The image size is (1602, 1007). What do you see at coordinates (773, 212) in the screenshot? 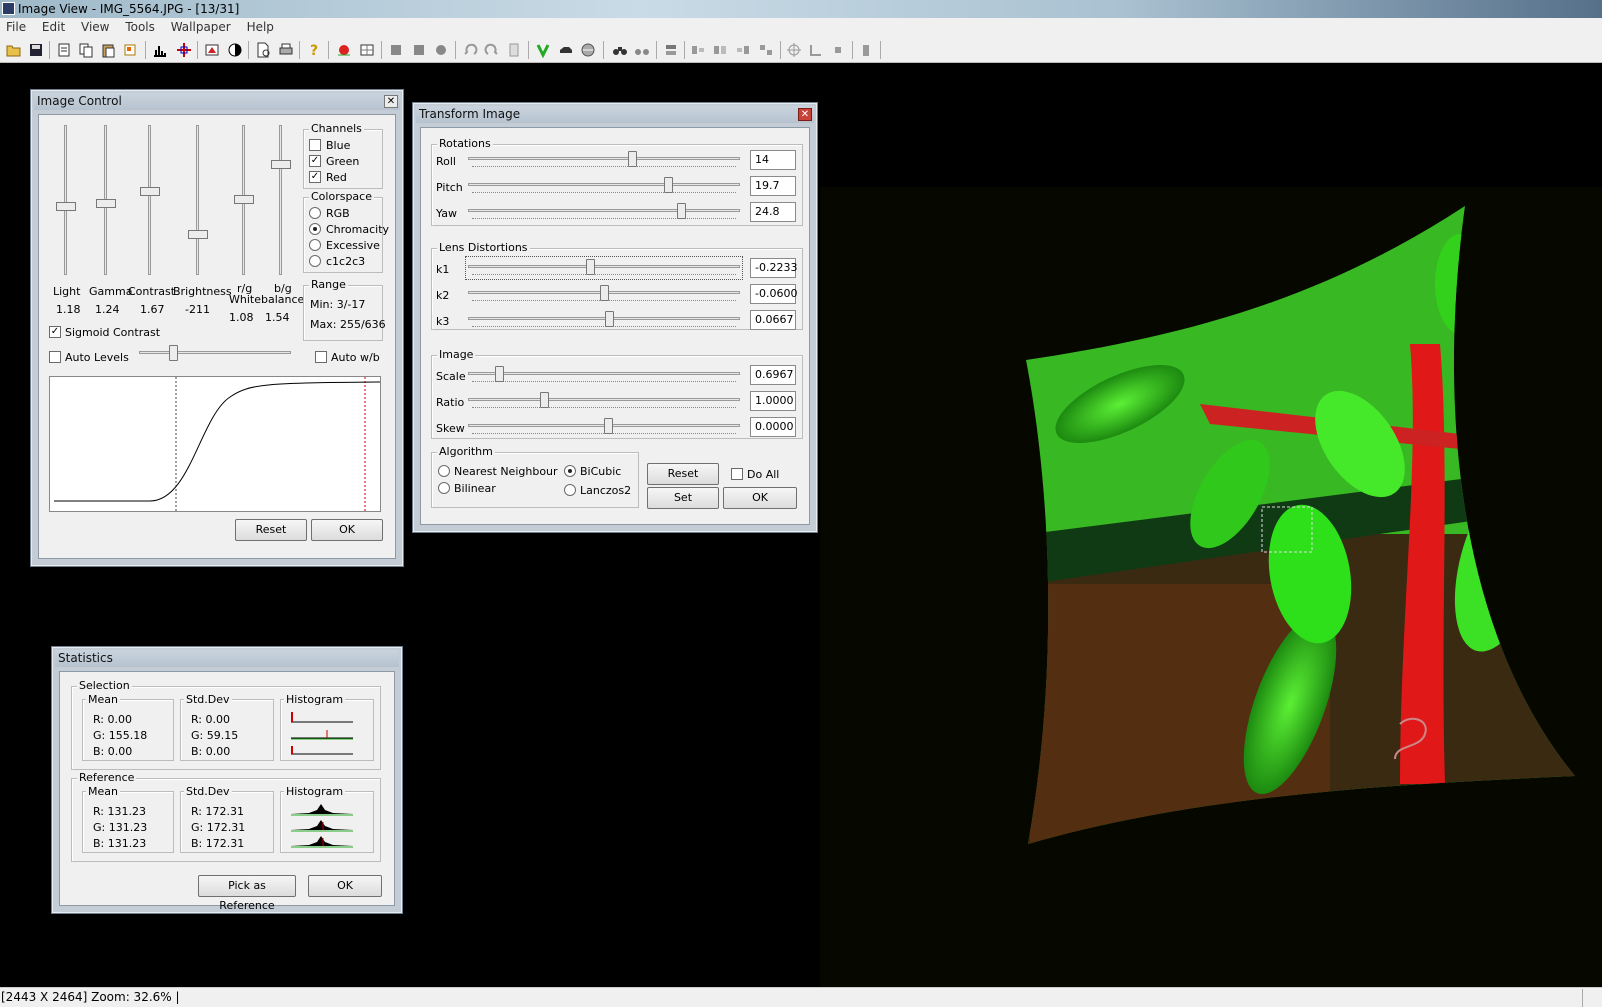
I see `yaw-field: 24.8` at bounding box center [773, 212].